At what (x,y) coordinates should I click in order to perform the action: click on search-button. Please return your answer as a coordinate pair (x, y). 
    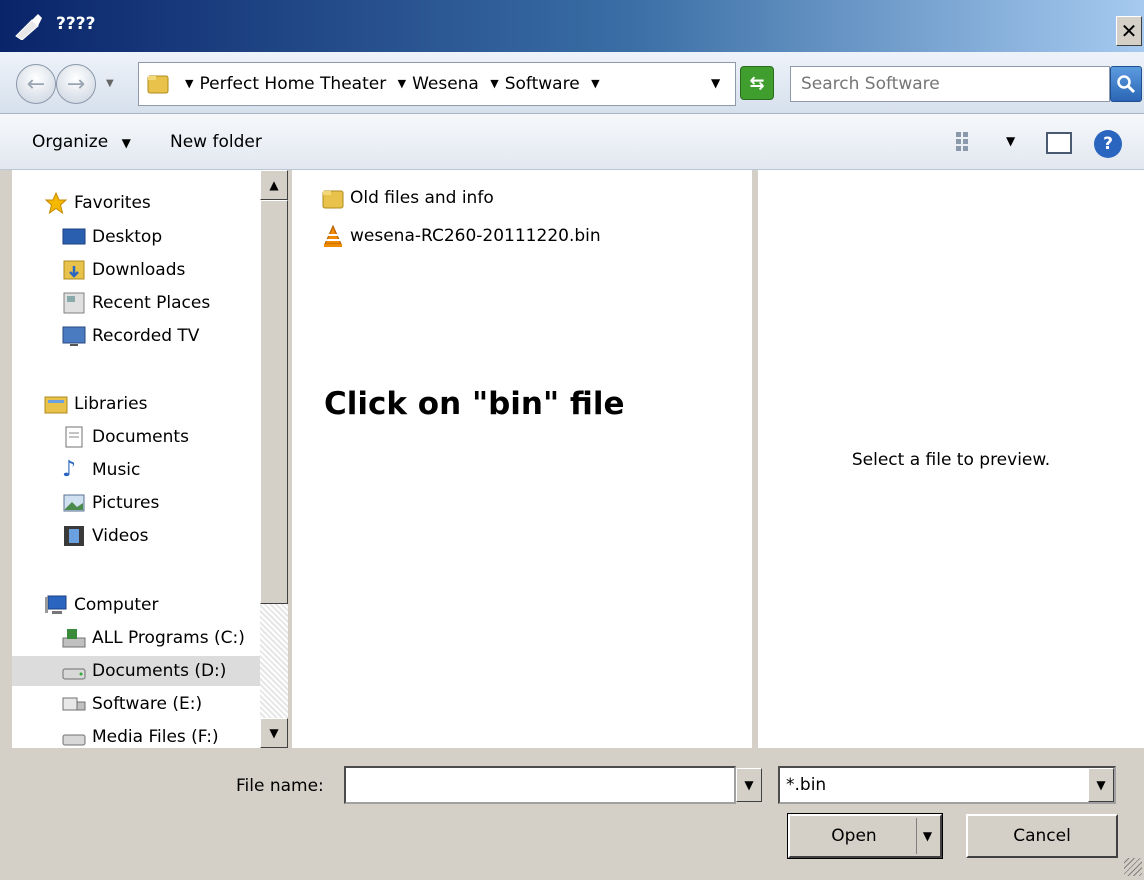
    Looking at the image, I should click on (1126, 84).